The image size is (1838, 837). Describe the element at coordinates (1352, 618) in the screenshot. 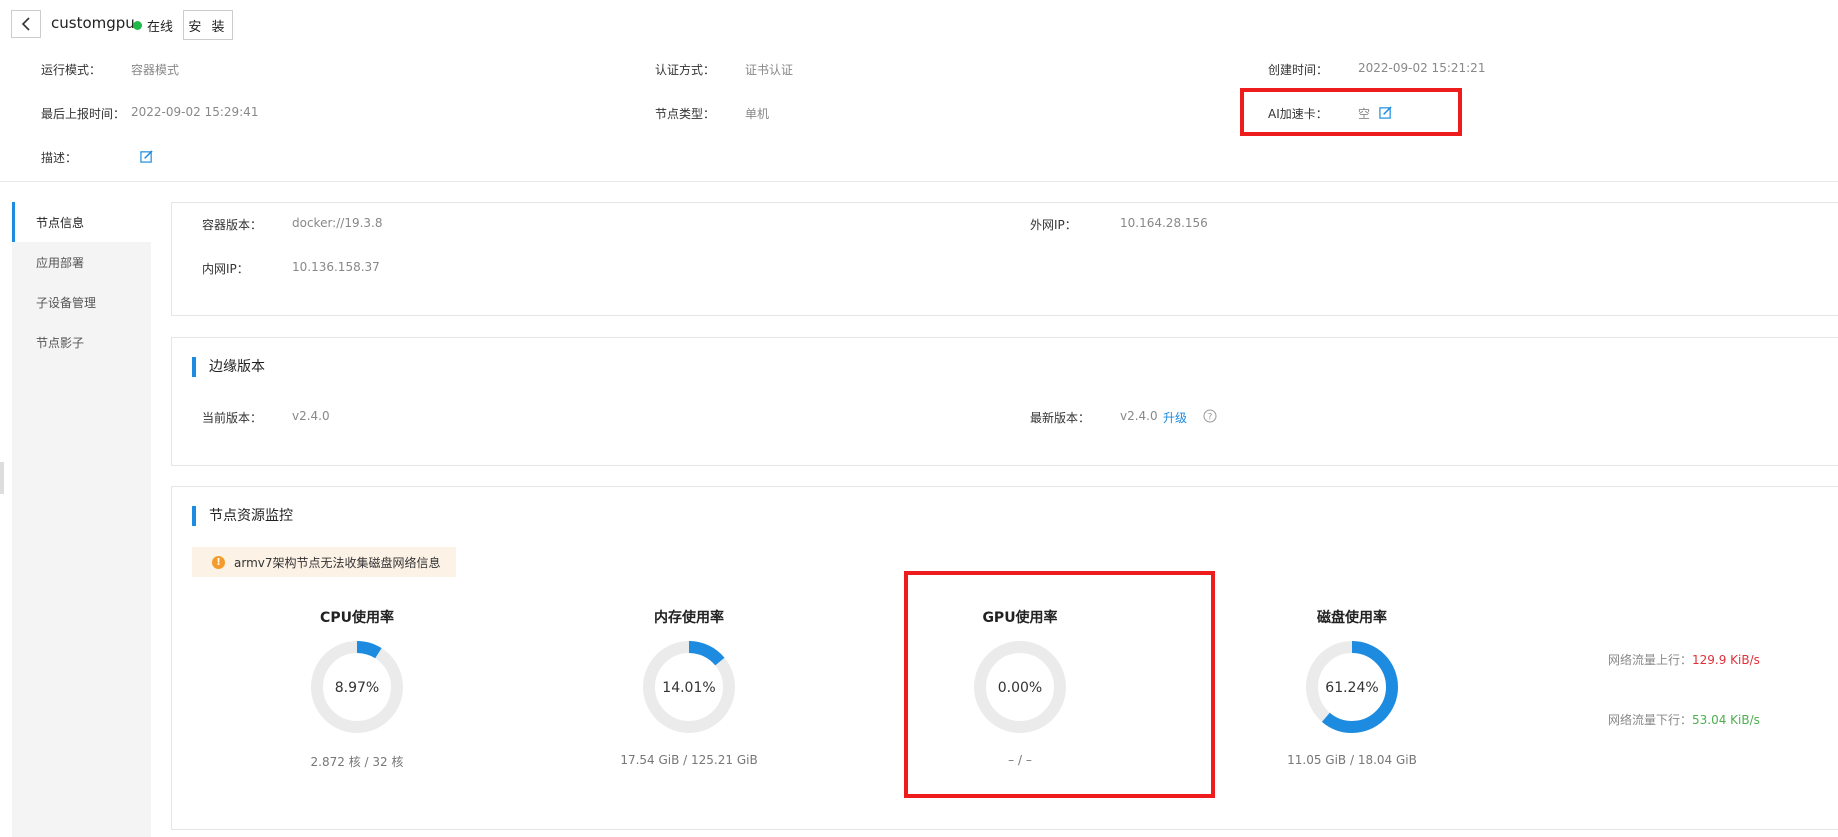

I see `disk-gauge-title: 磁盘使用率` at that location.